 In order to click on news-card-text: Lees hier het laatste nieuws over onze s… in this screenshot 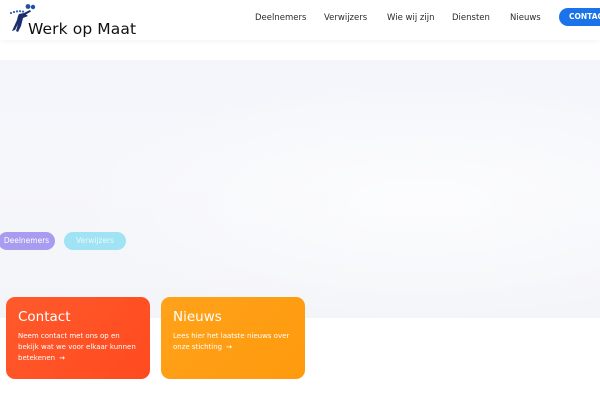, I will do `click(235, 342)`.